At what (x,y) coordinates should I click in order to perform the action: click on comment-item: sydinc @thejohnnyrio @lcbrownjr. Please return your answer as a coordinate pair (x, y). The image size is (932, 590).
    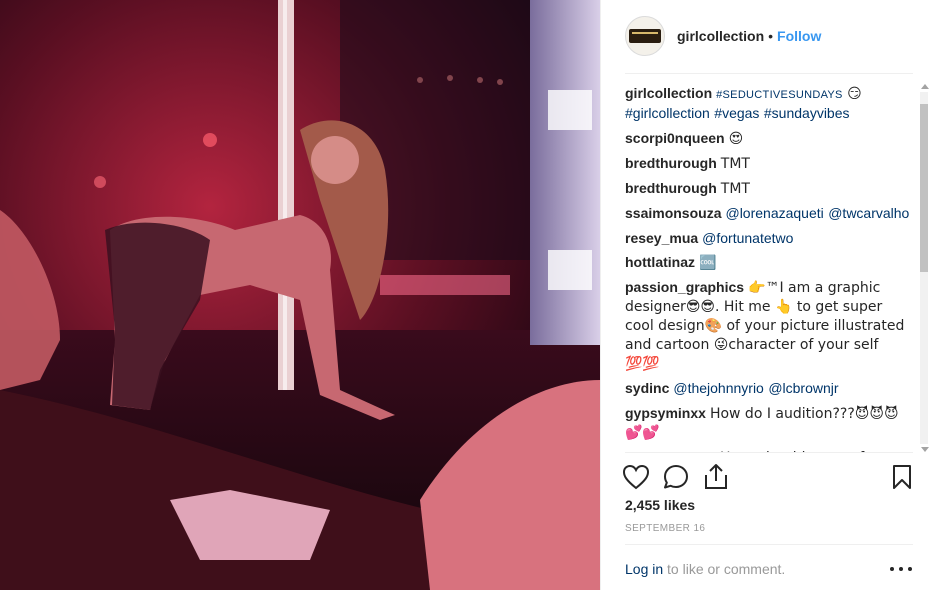
    Looking at the image, I should click on (770, 388).